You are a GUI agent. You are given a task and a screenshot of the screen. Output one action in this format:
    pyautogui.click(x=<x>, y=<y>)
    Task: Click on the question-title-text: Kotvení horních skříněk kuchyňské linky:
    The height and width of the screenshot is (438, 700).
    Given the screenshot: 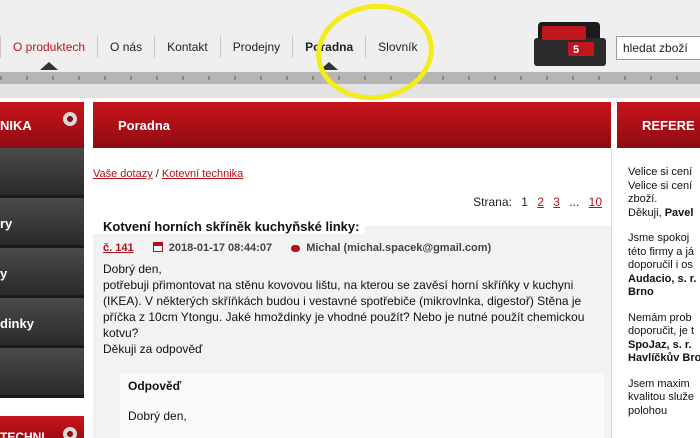 What is the action you would take?
    pyautogui.click(x=229, y=226)
    